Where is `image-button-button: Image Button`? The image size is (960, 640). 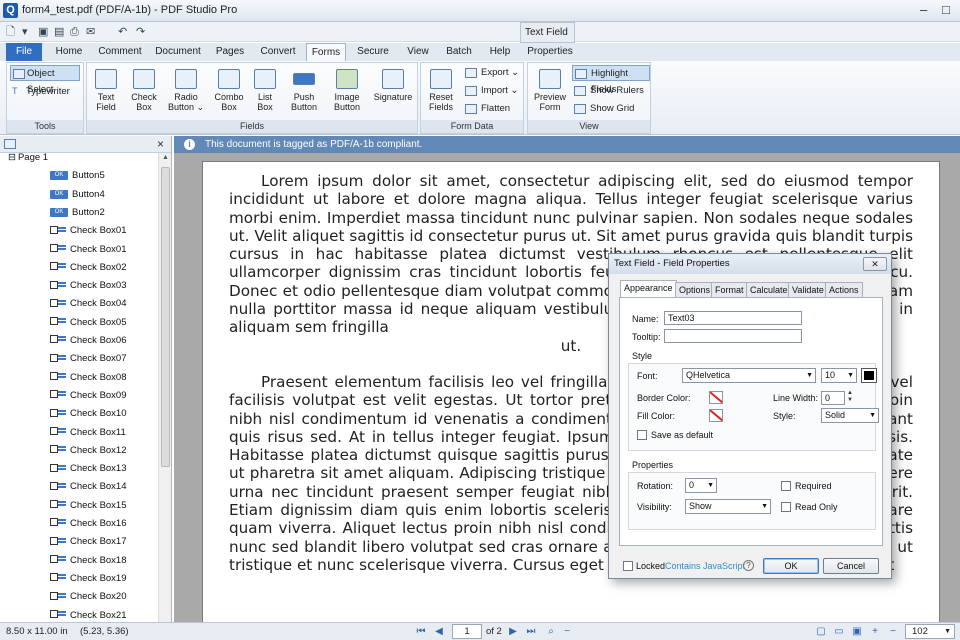 image-button-button: Image Button is located at coordinates (347, 90).